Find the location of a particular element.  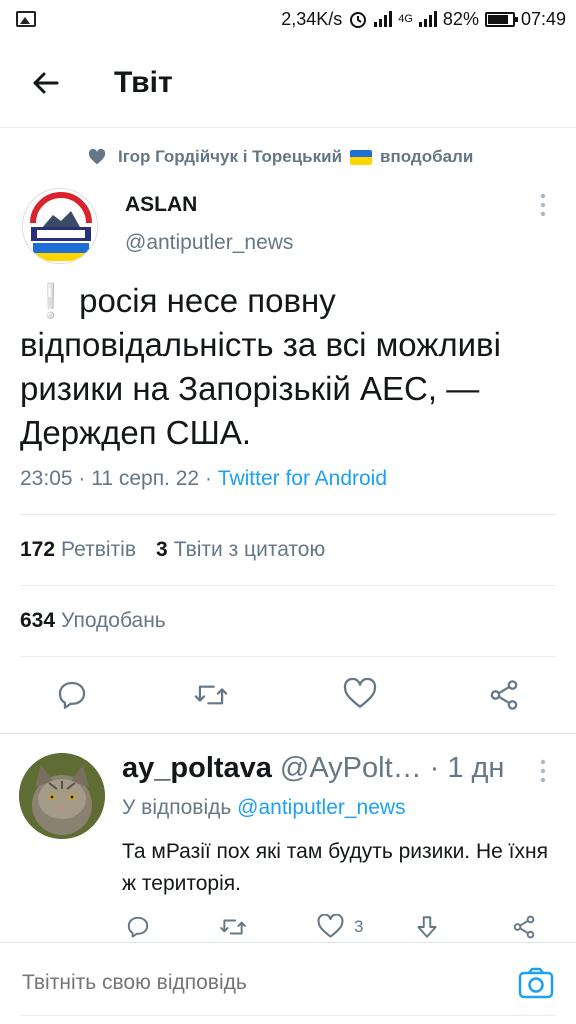

reply-reply-button is located at coordinates (138, 927).